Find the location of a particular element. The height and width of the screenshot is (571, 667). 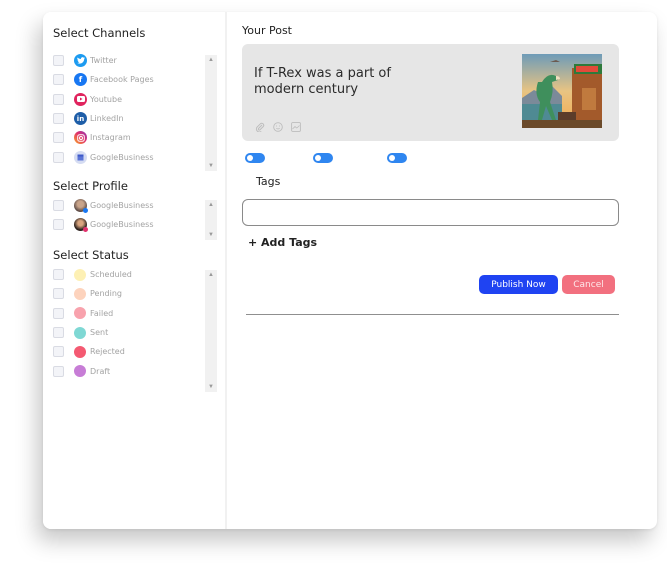

status-item-draft: Draft is located at coordinates (92, 370).